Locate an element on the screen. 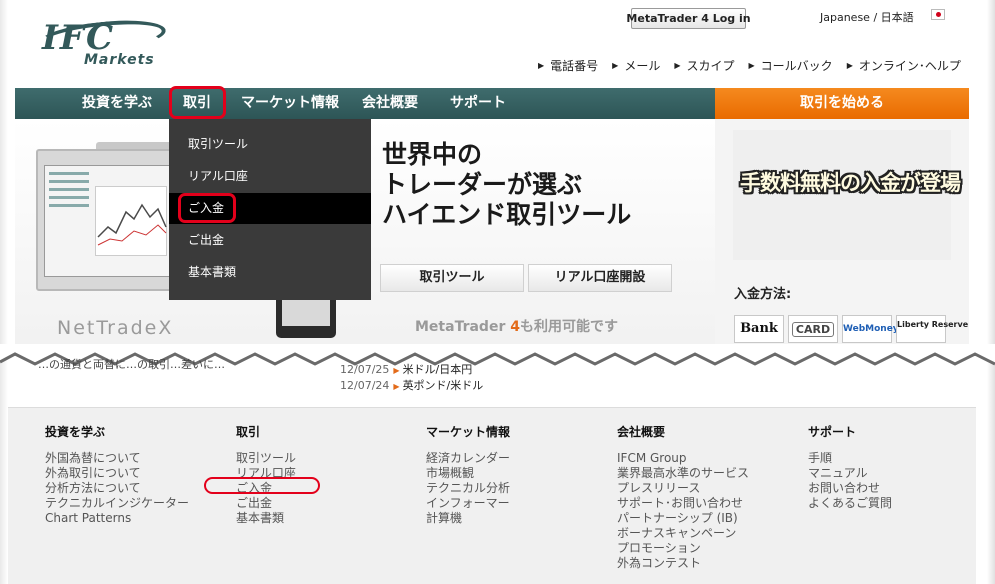  top-link-callback: ▶ コールバック is located at coordinates (791, 65).